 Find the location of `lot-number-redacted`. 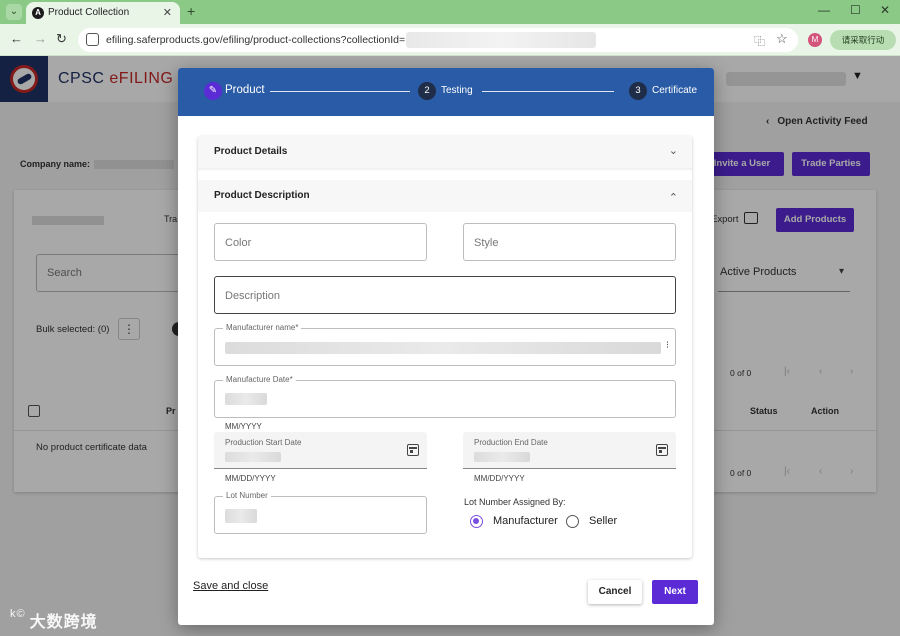

lot-number-redacted is located at coordinates (241, 516).